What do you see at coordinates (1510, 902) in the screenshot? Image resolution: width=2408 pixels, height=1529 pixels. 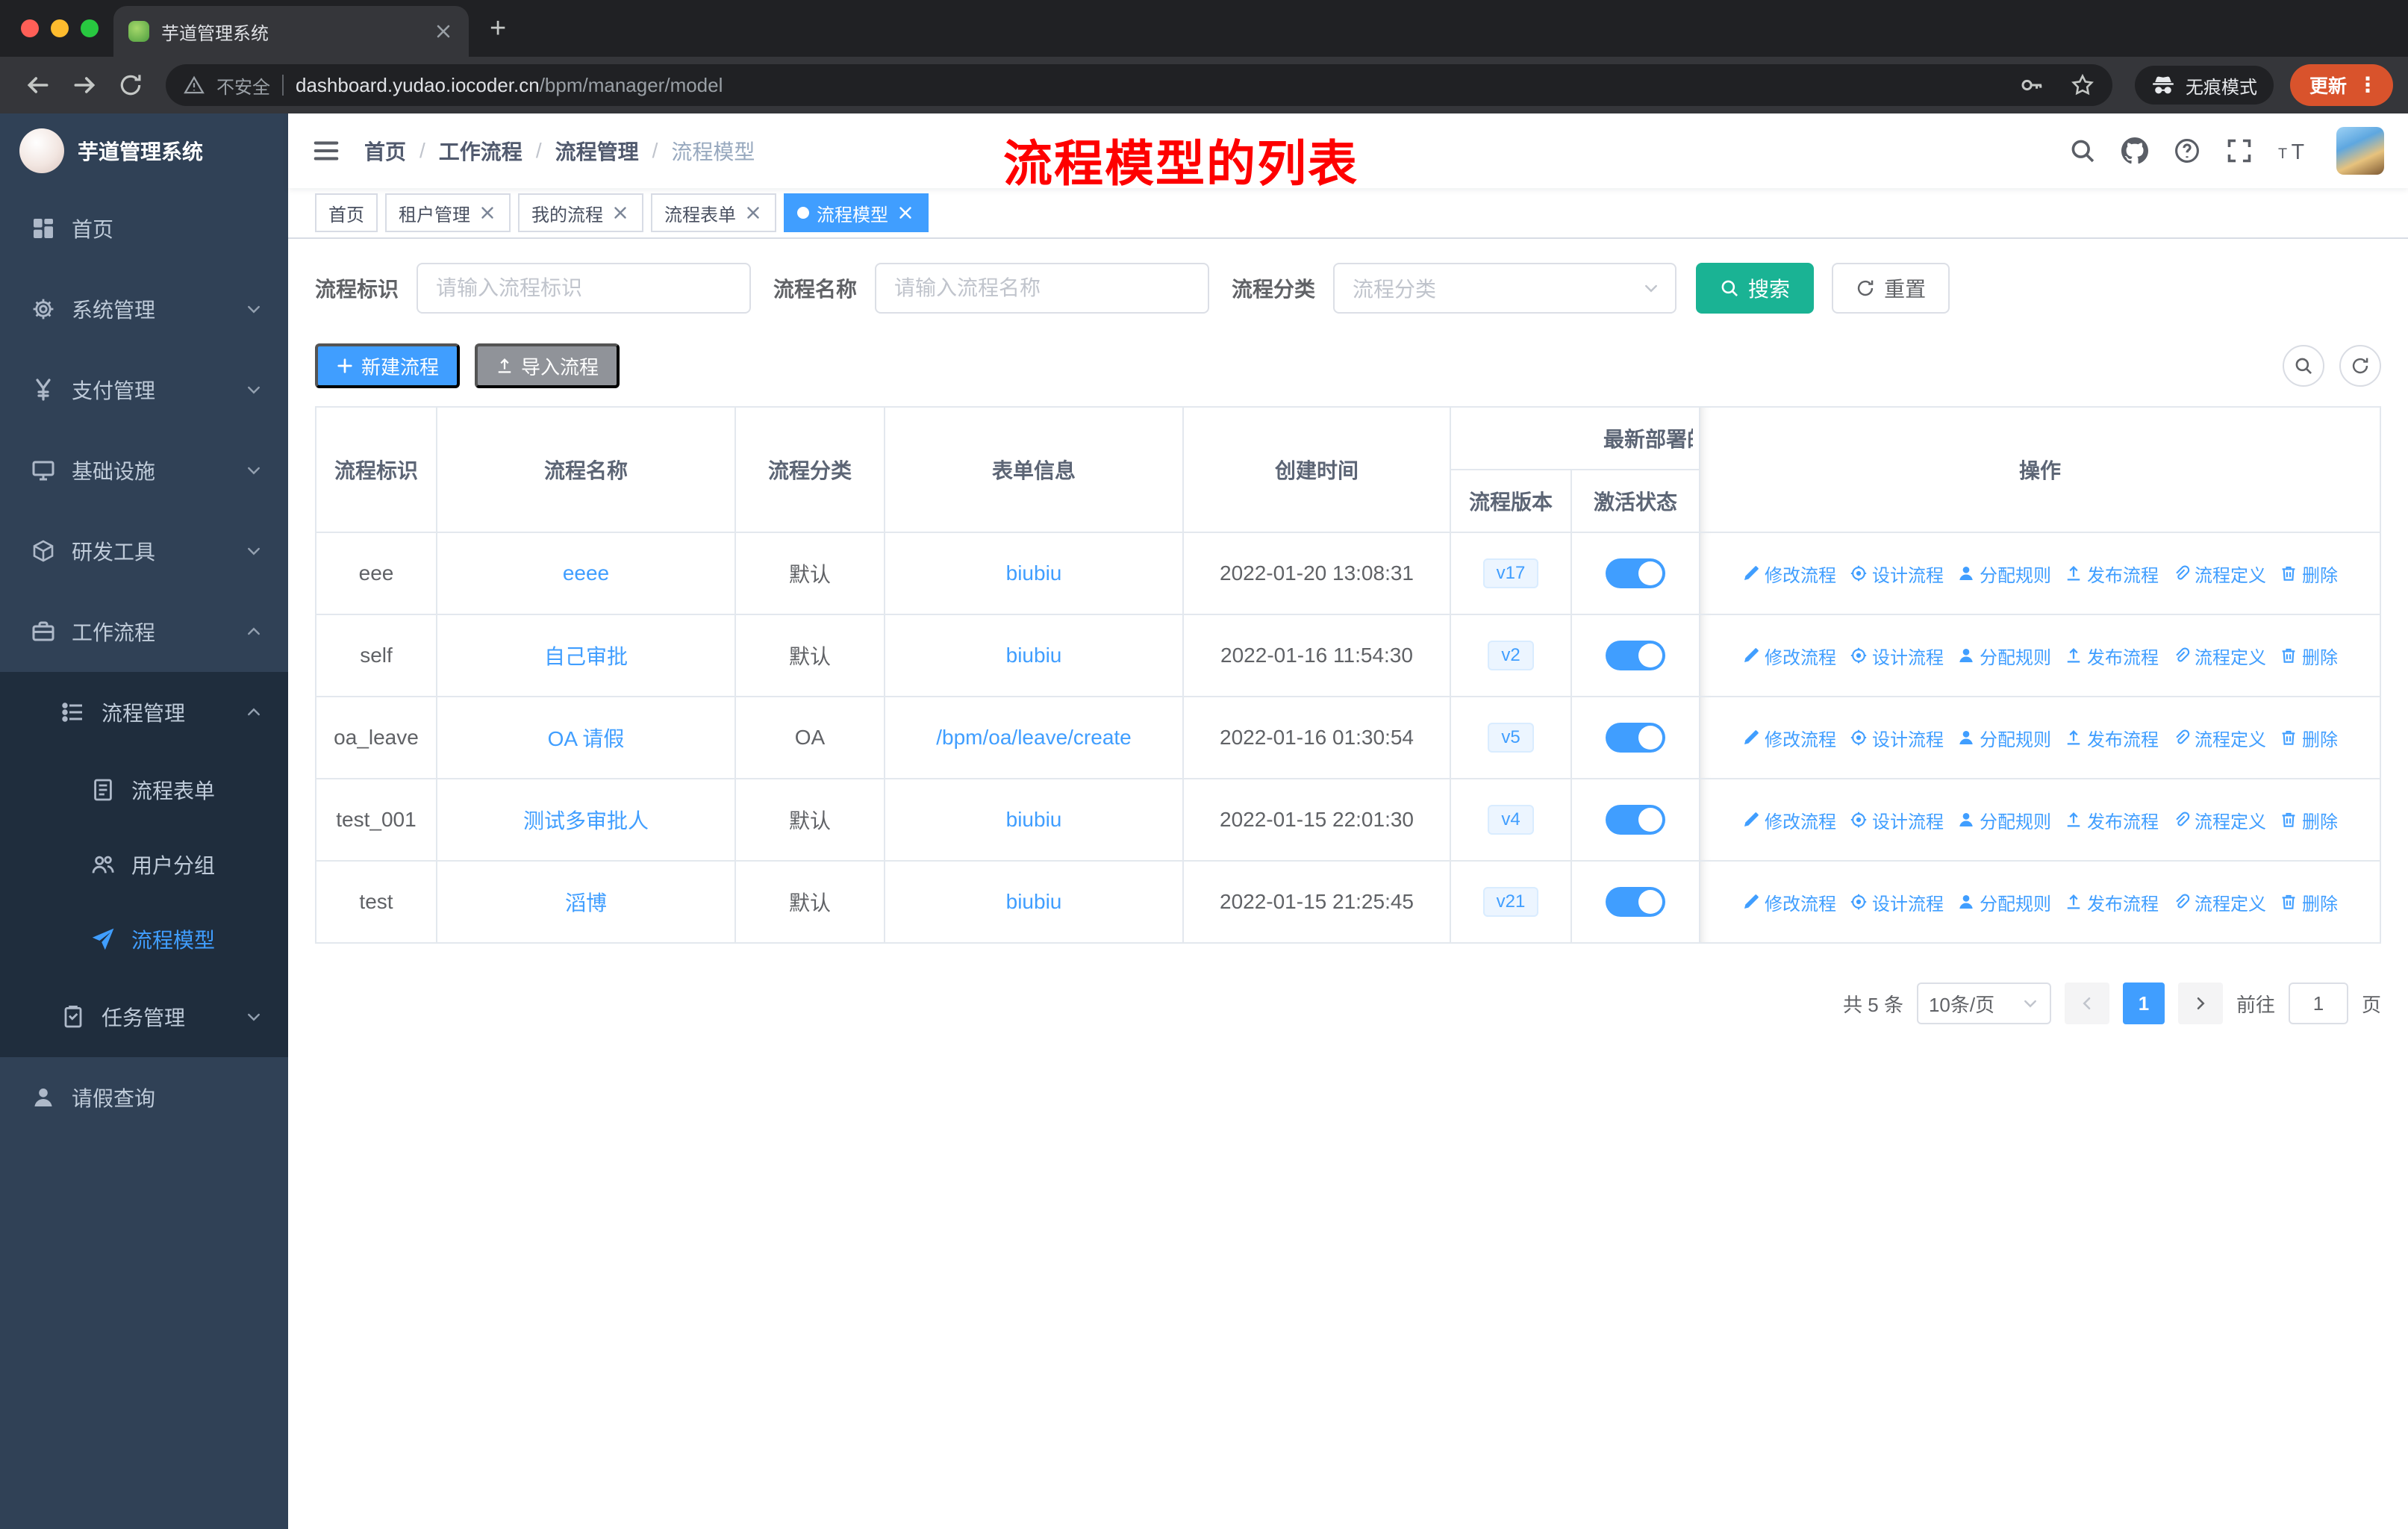 I see `version-badge: v21` at bounding box center [1510, 902].